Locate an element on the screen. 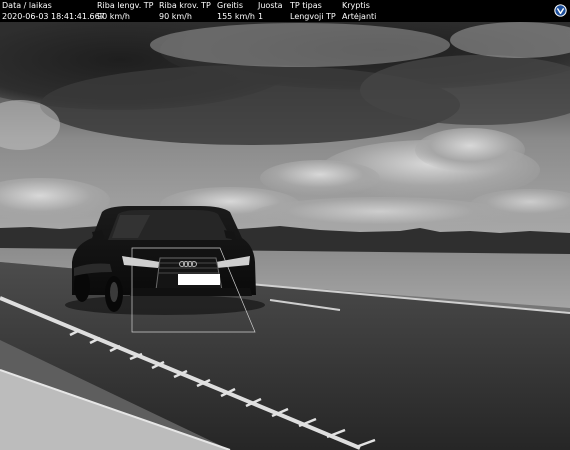  info-date-time: Data / laikas 2020-06-03 18:41:41.667 is located at coordinates (53, 11).